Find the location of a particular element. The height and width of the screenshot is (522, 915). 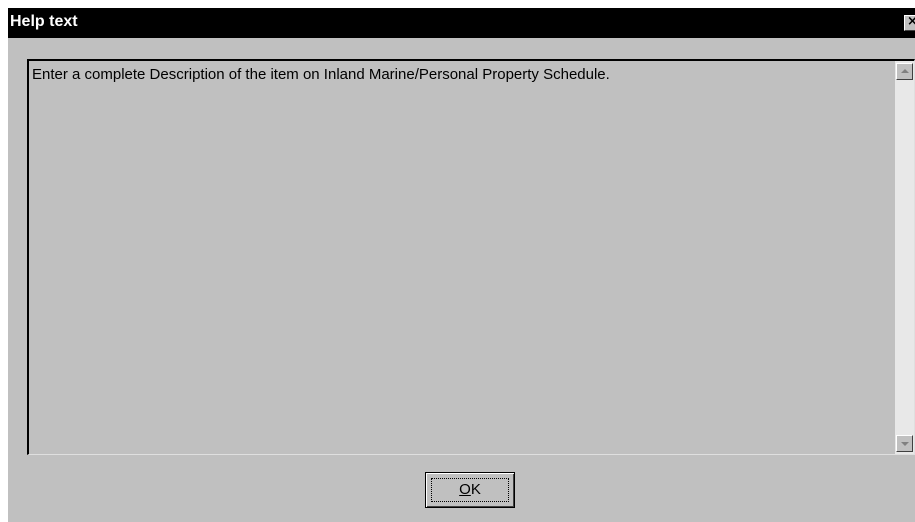

scroll-down-button is located at coordinates (904, 443).